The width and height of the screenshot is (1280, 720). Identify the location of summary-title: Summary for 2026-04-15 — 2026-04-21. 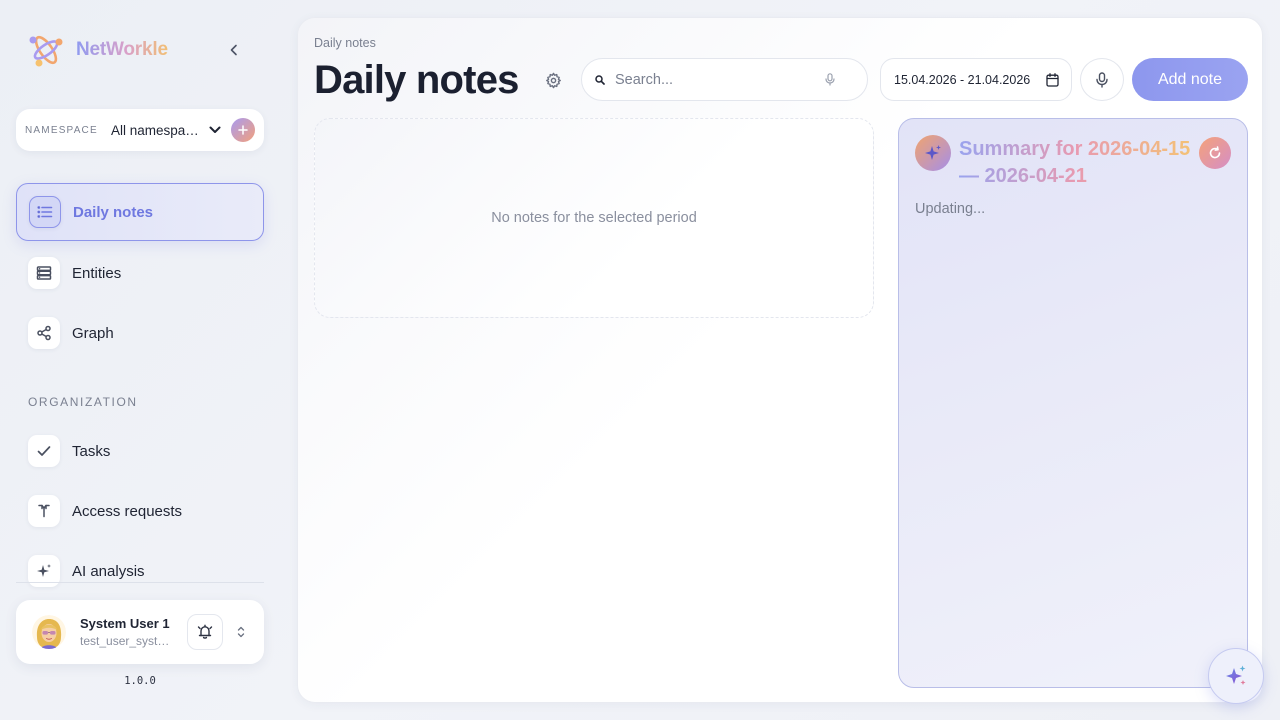
(1077, 163).